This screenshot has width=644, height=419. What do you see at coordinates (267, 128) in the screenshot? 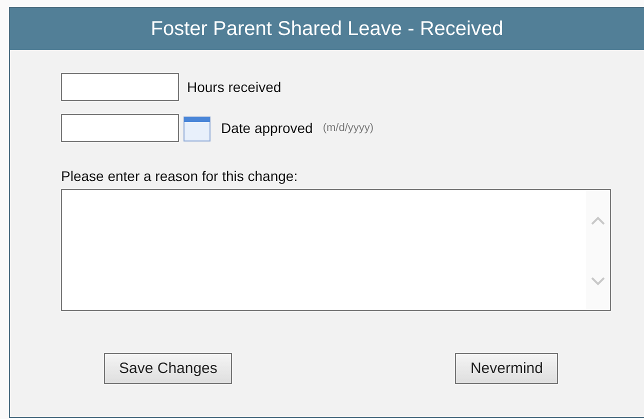
I see `field-label: Date approved` at bounding box center [267, 128].